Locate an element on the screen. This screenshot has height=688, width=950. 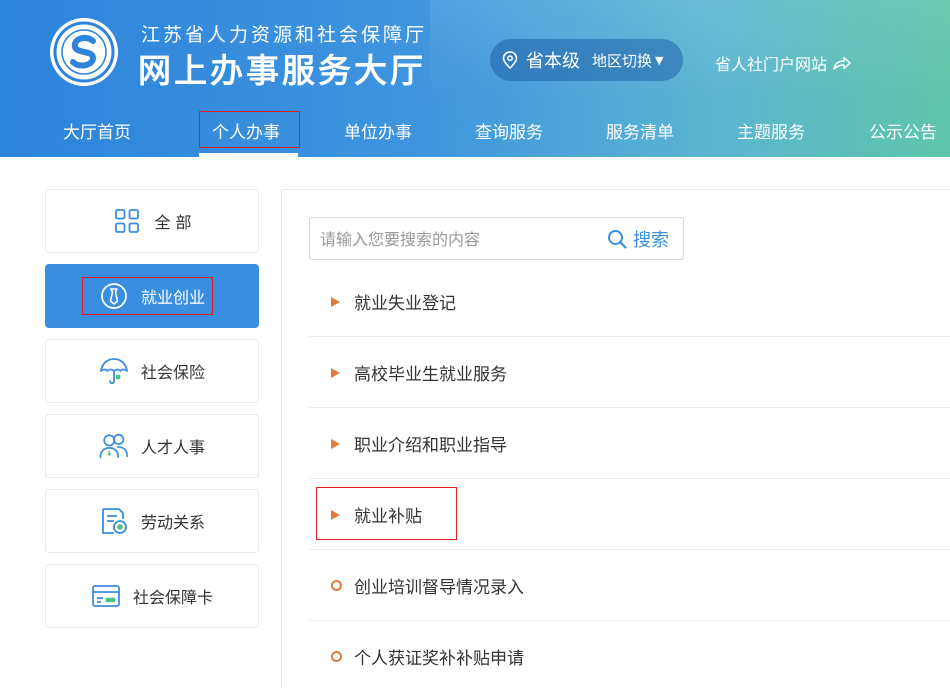
nav-item-topics: 主题服务 is located at coordinates (771, 130).